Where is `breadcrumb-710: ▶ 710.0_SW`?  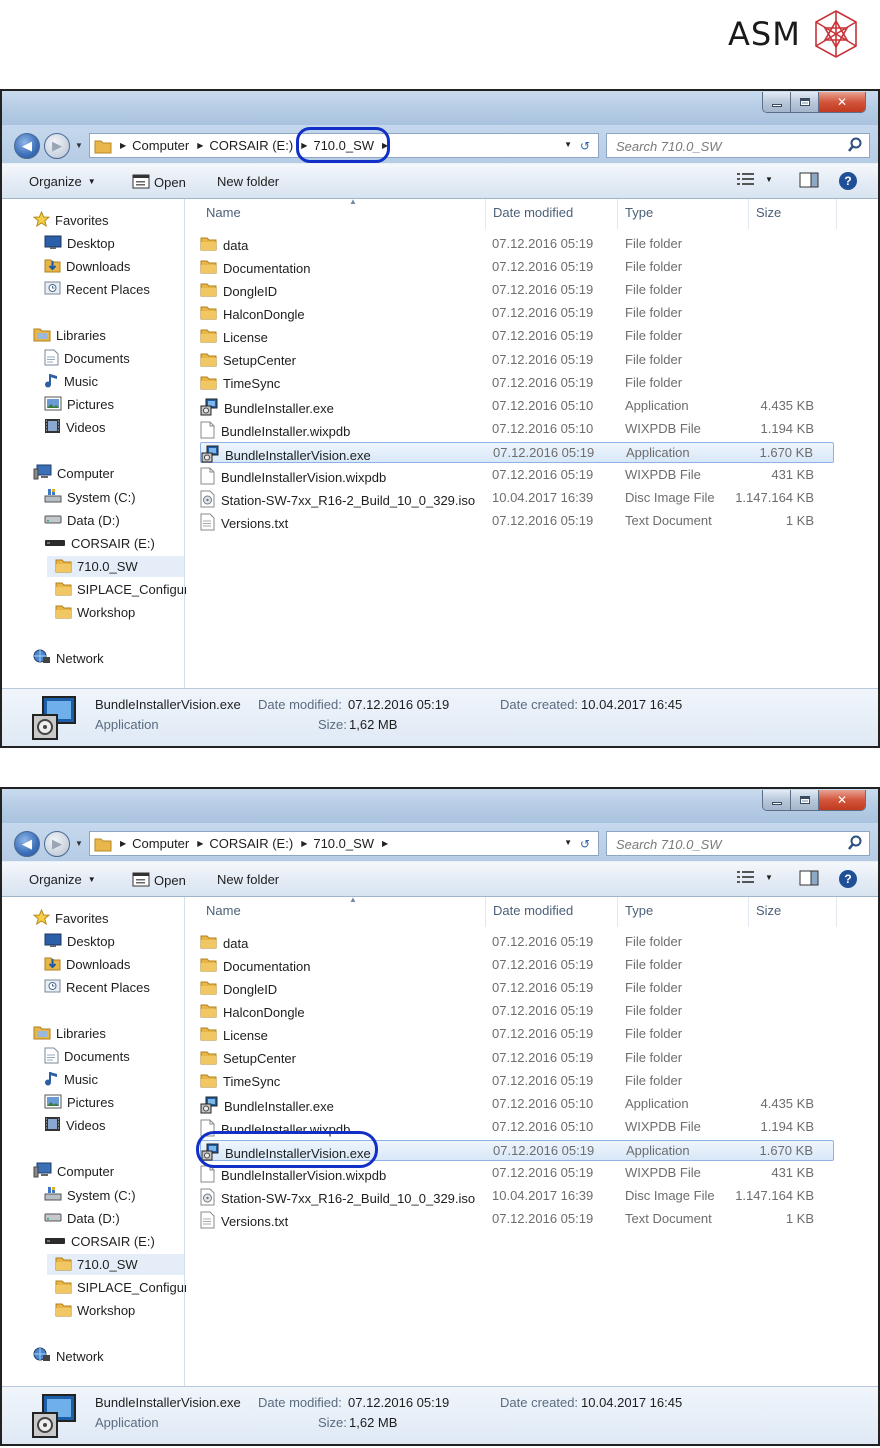 breadcrumb-710: ▶ 710.0_SW is located at coordinates (337, 843).